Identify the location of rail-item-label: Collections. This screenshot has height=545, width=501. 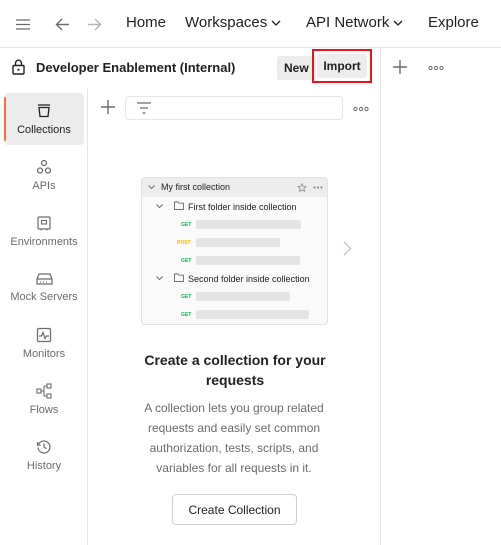
(44, 129).